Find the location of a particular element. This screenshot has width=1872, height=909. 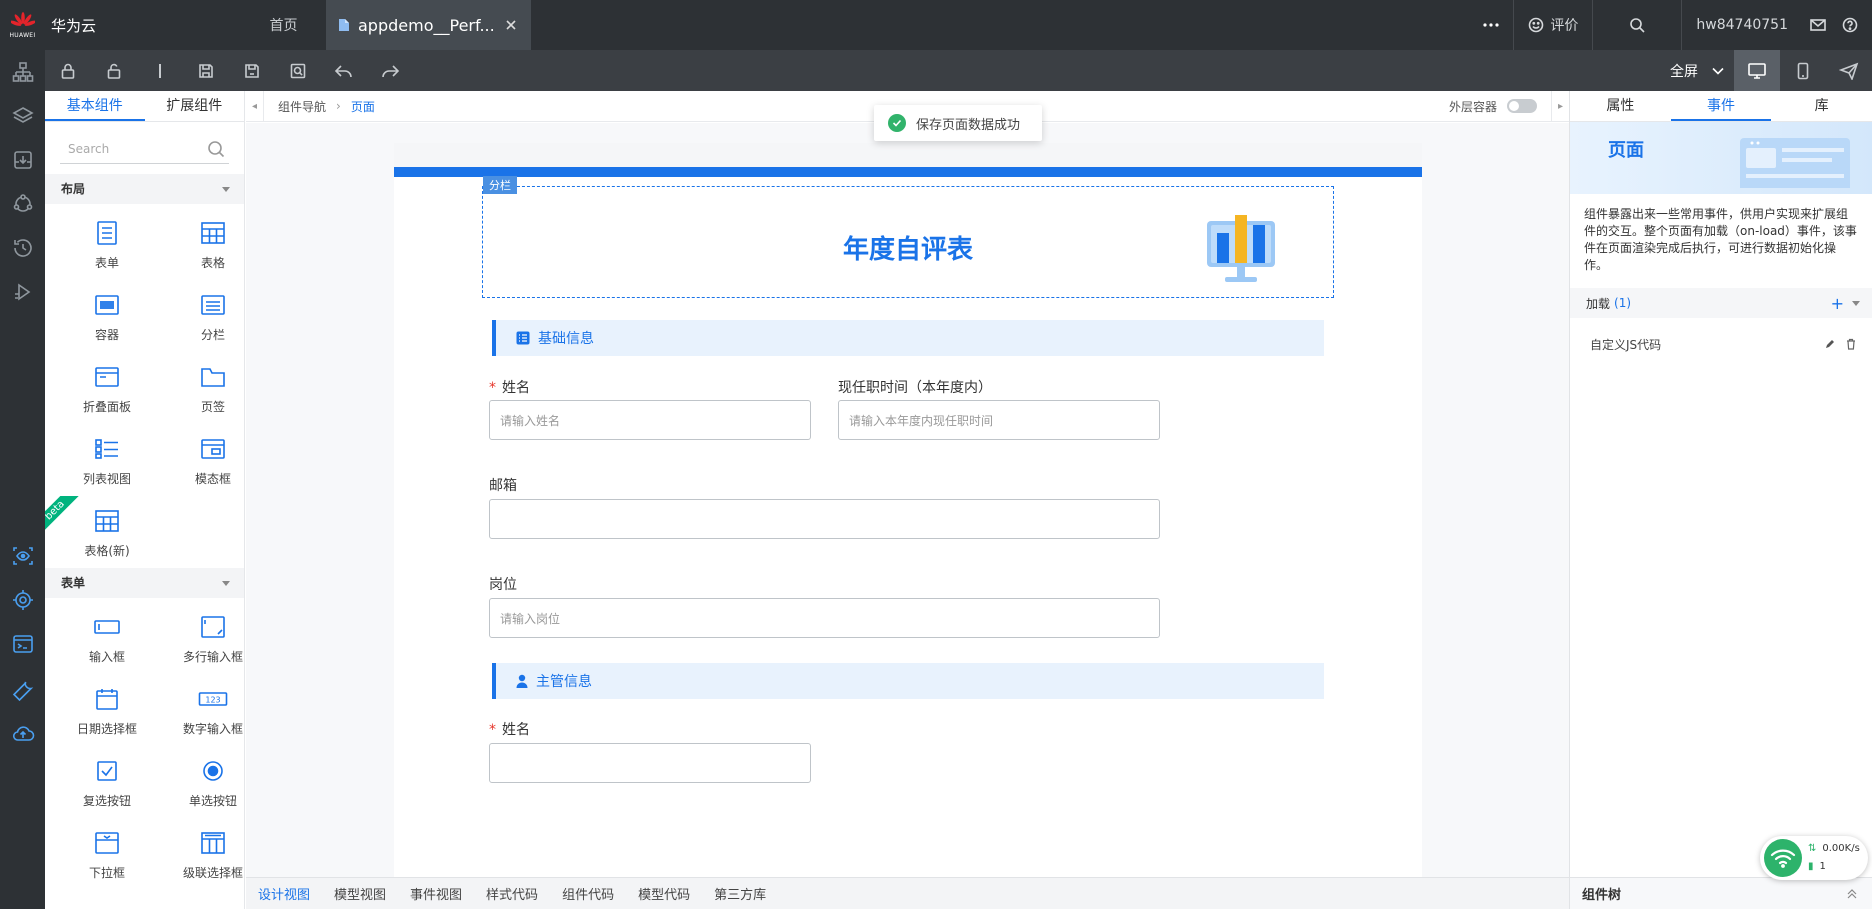

nodes-icon is located at coordinates (23, 204).